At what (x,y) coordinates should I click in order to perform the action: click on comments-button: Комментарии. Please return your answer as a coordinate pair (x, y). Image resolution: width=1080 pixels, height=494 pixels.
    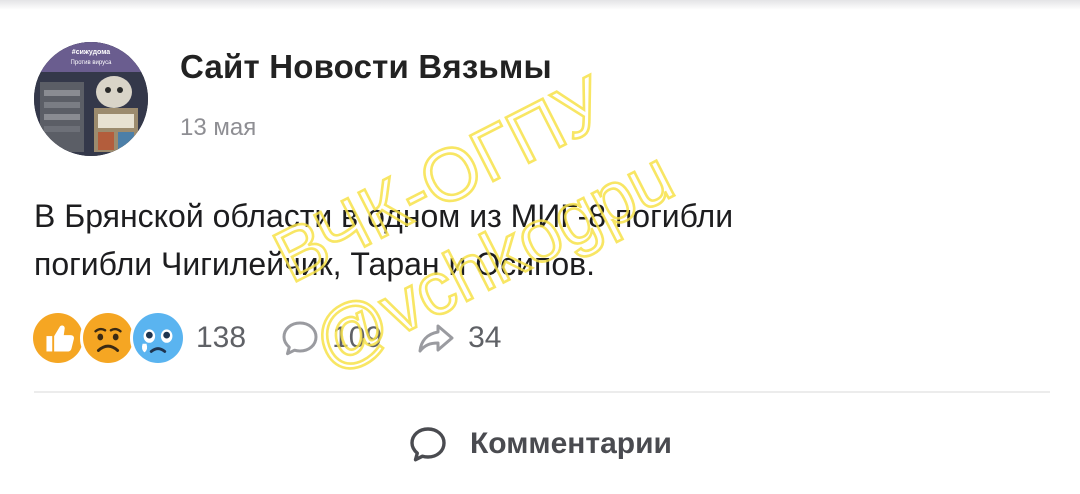
    Looking at the image, I should click on (540, 444).